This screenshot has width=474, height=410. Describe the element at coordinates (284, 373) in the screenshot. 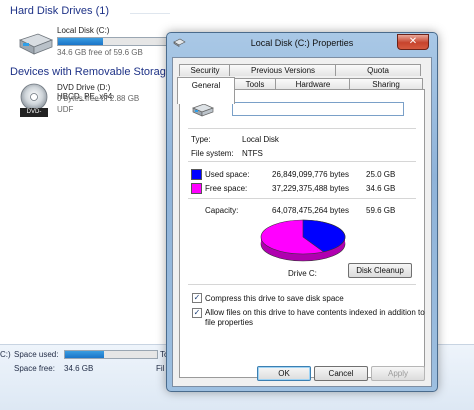

I see `ok-button: OK` at that location.